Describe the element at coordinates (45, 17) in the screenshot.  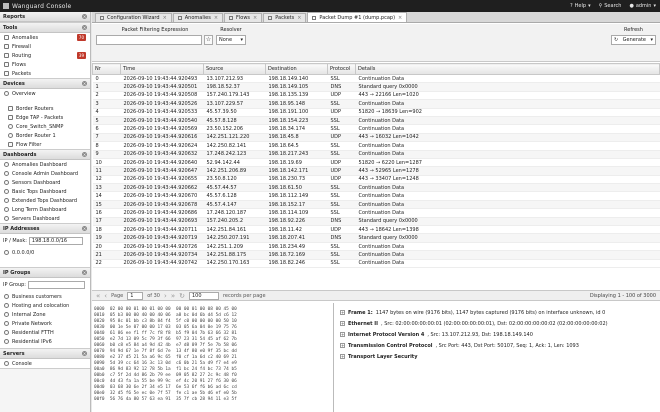
I see `reports-panel-header: Reports ×` at that location.